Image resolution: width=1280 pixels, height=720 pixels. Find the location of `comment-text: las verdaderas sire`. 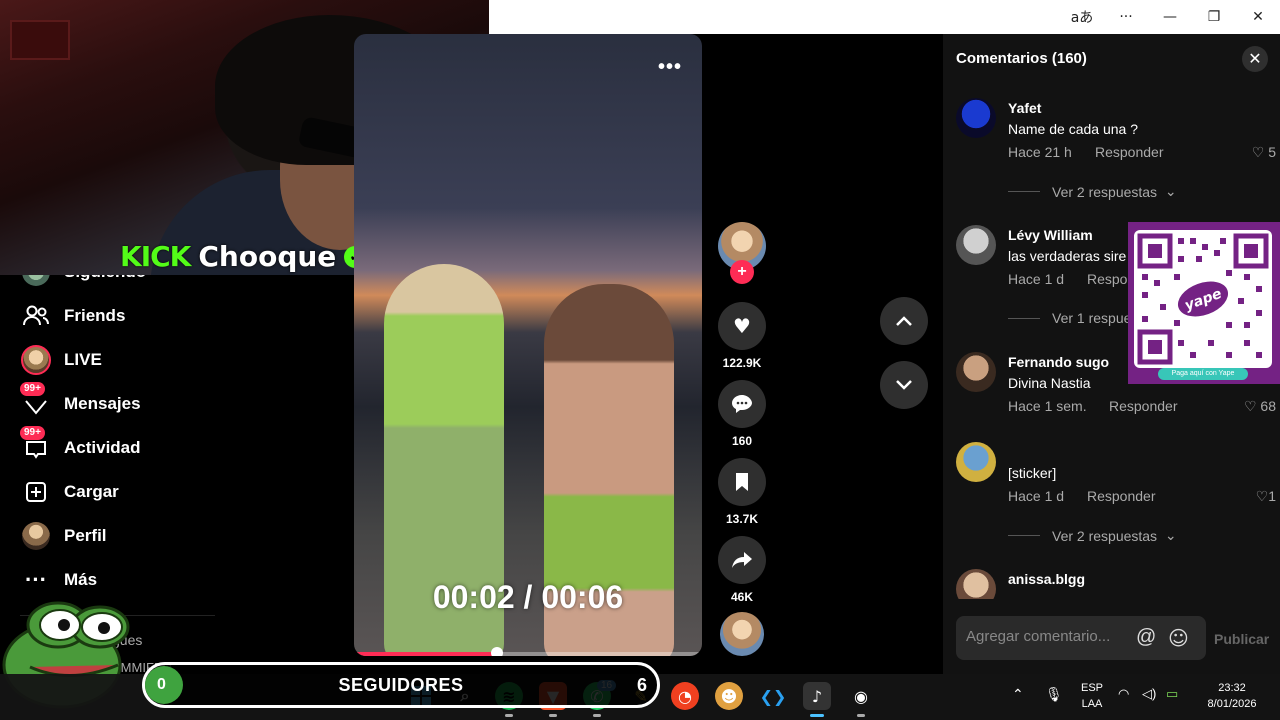

comment-text: las verdaderas sire is located at coordinates (1067, 256).